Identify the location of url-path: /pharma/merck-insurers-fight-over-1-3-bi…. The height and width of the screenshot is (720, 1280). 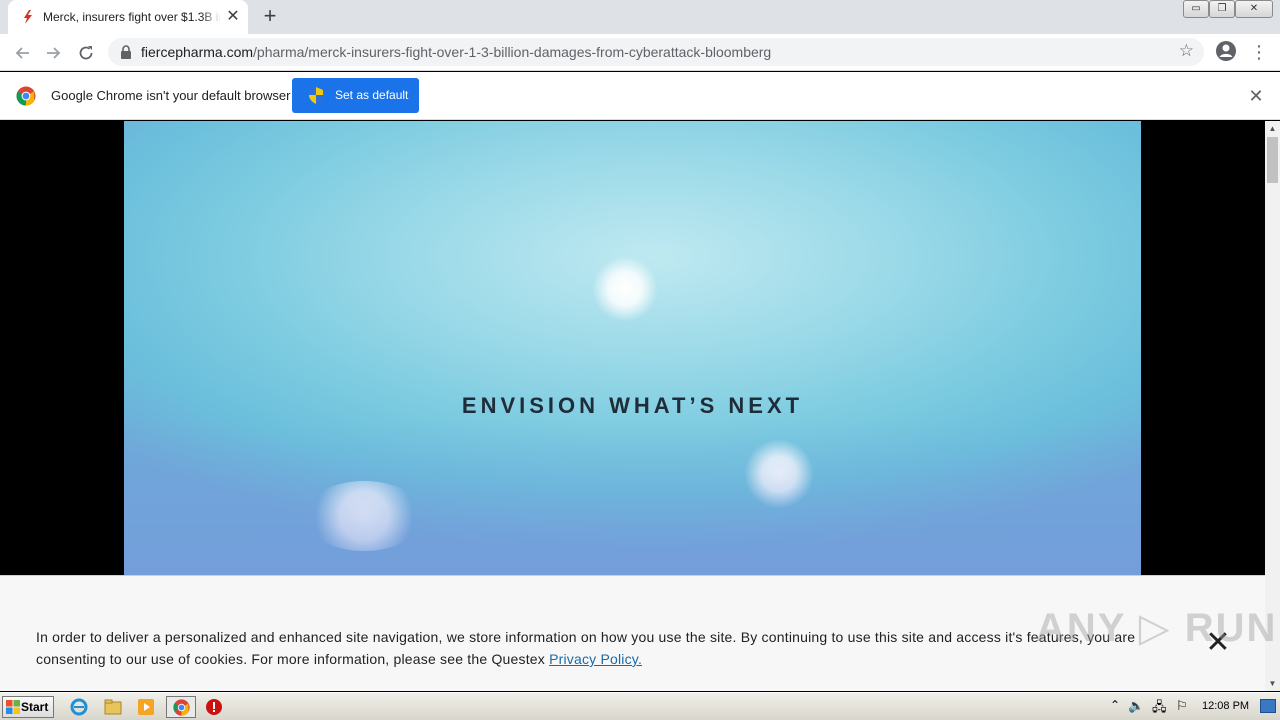
(512, 52).